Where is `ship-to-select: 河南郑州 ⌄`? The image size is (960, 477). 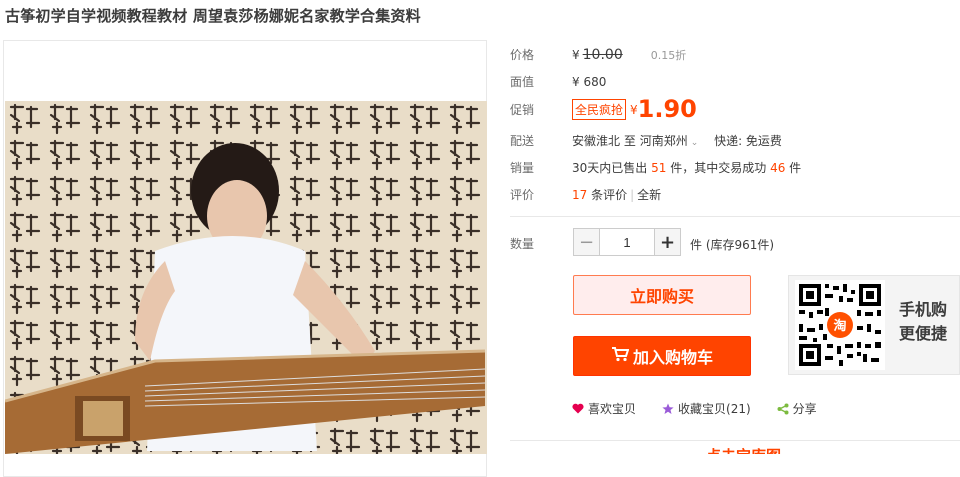
ship-to-select: 河南郑州 ⌄ is located at coordinates (669, 141).